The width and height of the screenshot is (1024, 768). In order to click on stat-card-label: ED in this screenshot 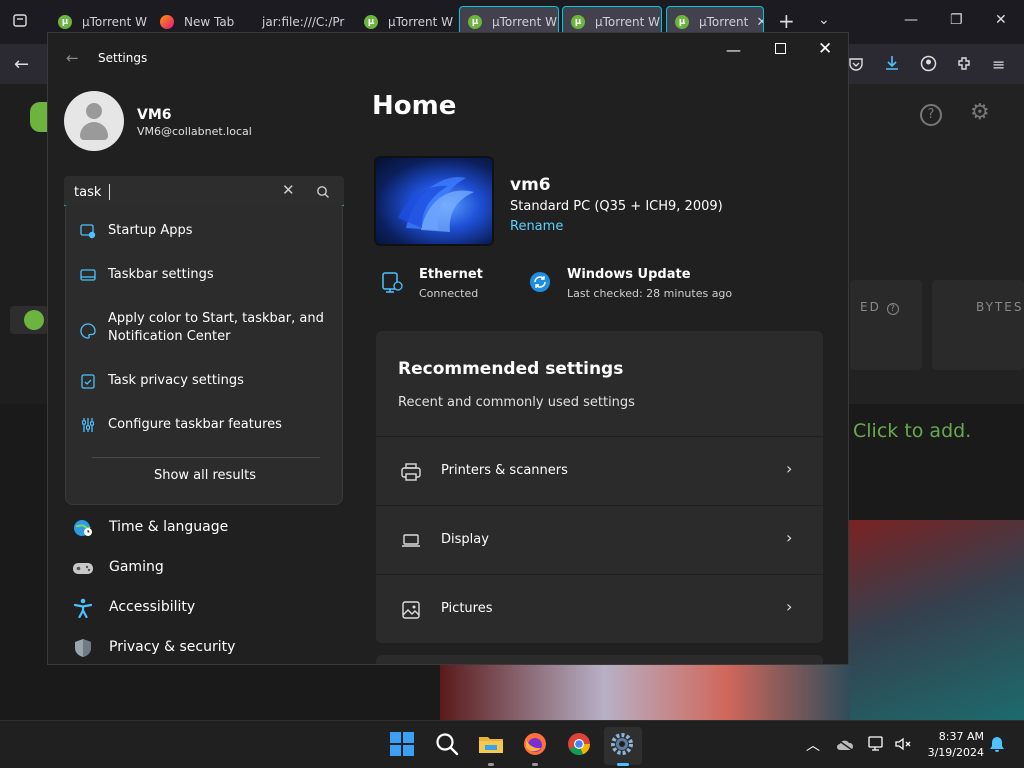, I will do `click(870, 307)`.